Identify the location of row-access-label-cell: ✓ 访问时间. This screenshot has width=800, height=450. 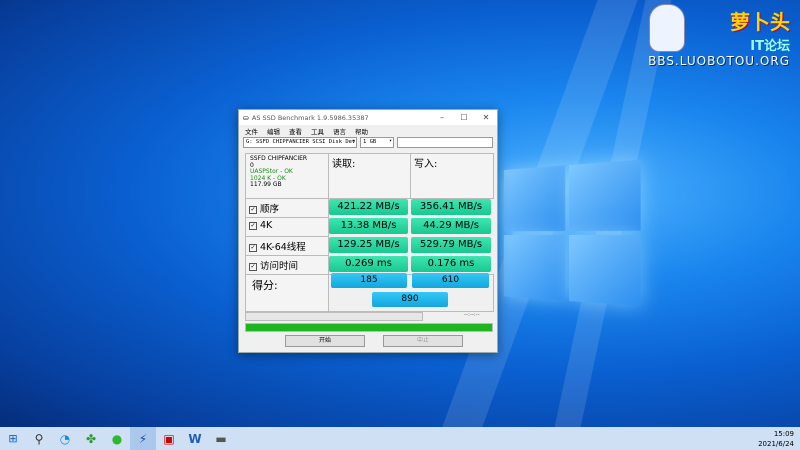
(287, 265).